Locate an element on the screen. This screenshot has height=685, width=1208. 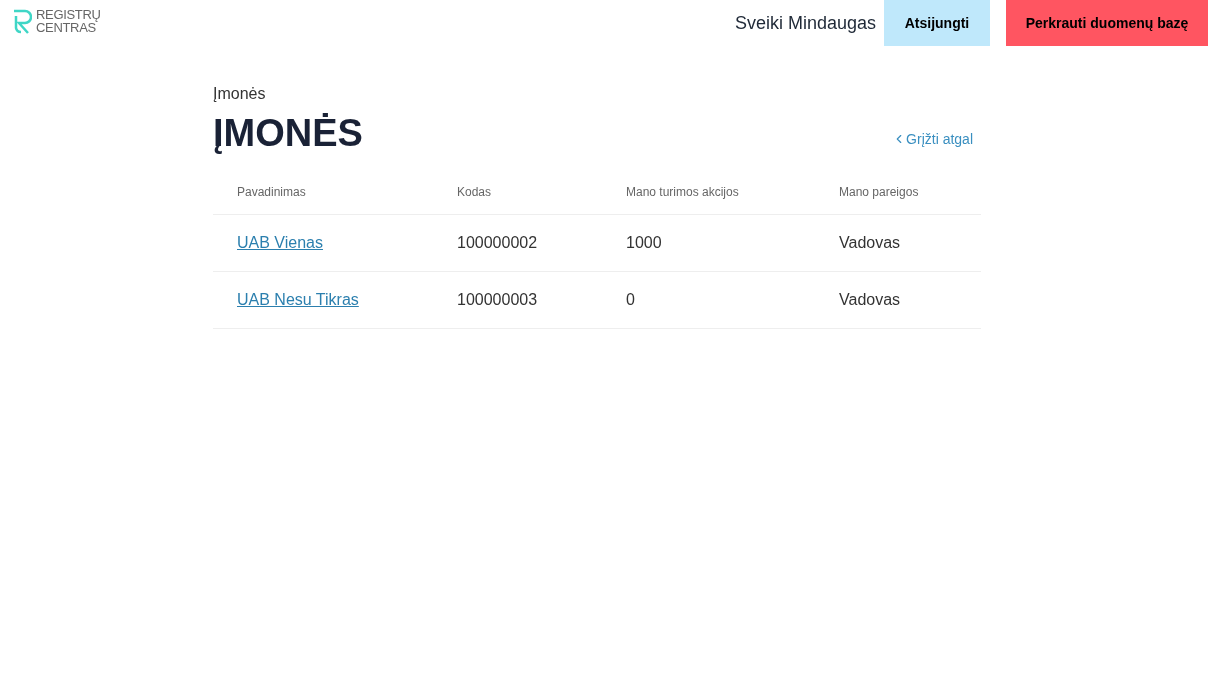
company-link: UAB Nesu Tikras is located at coordinates (298, 299).